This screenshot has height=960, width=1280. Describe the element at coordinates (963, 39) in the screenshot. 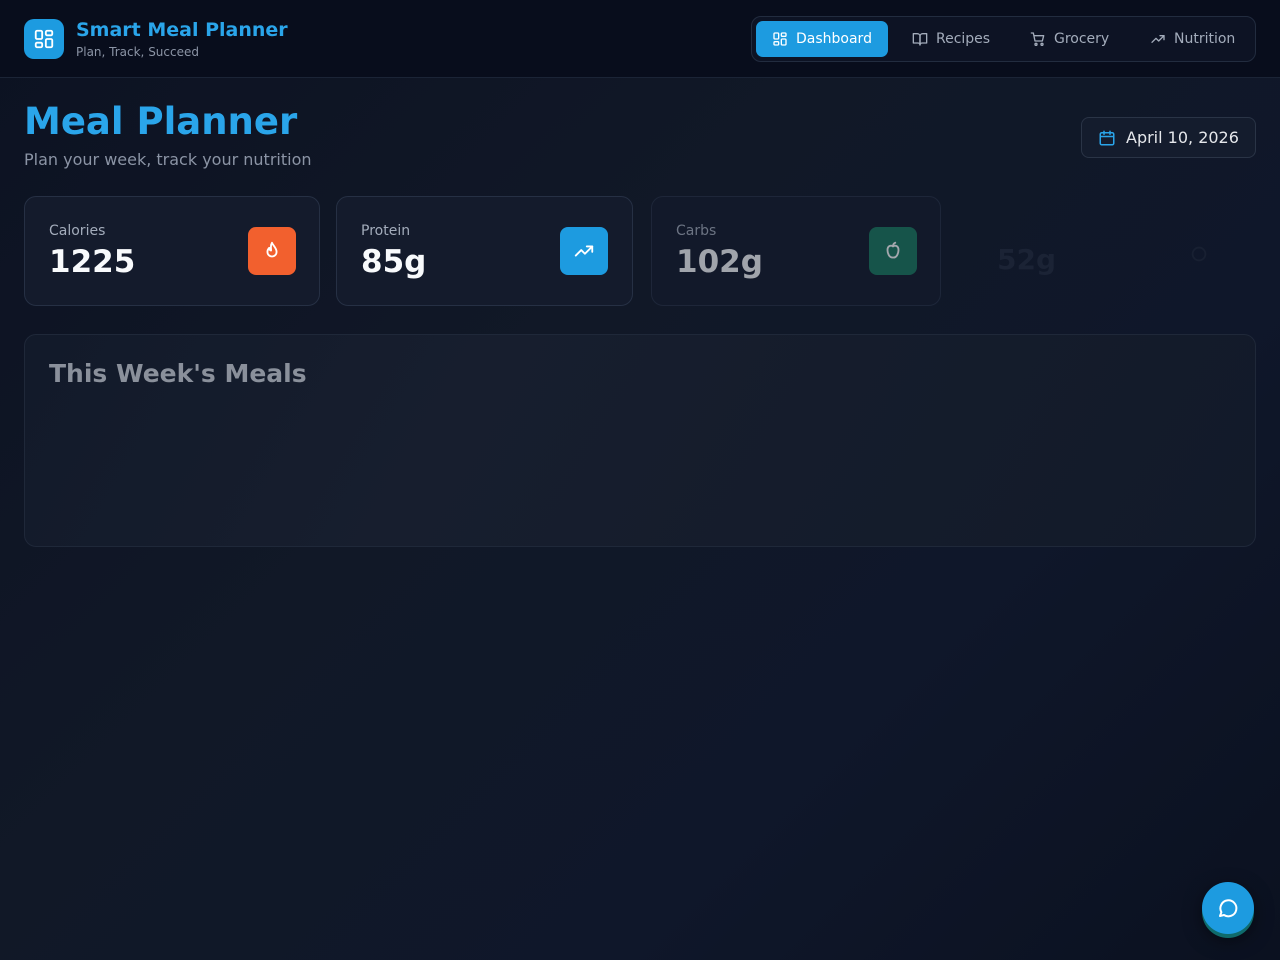

I see `nav-recipes-label: Recipes` at that location.